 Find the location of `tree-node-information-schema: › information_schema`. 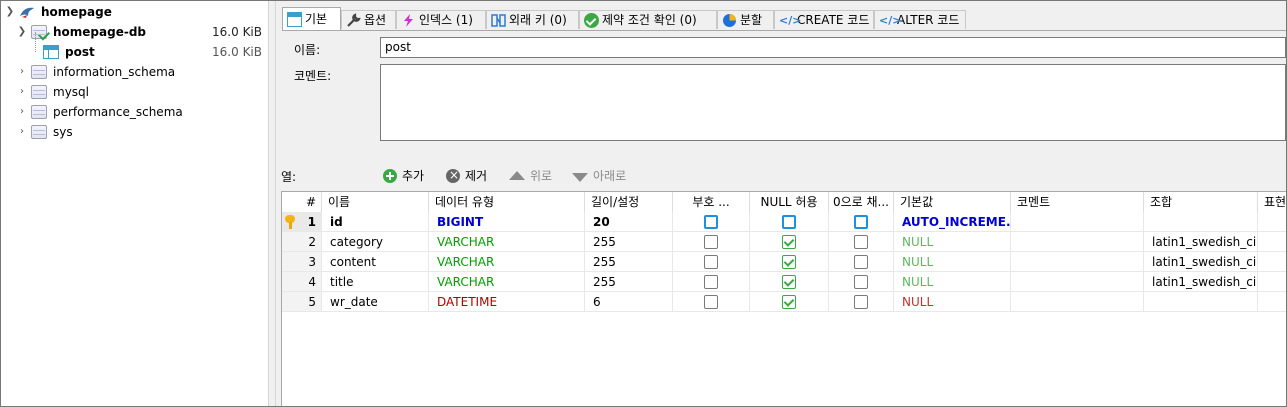

tree-node-information-schema: › information_schema is located at coordinates (134, 72).